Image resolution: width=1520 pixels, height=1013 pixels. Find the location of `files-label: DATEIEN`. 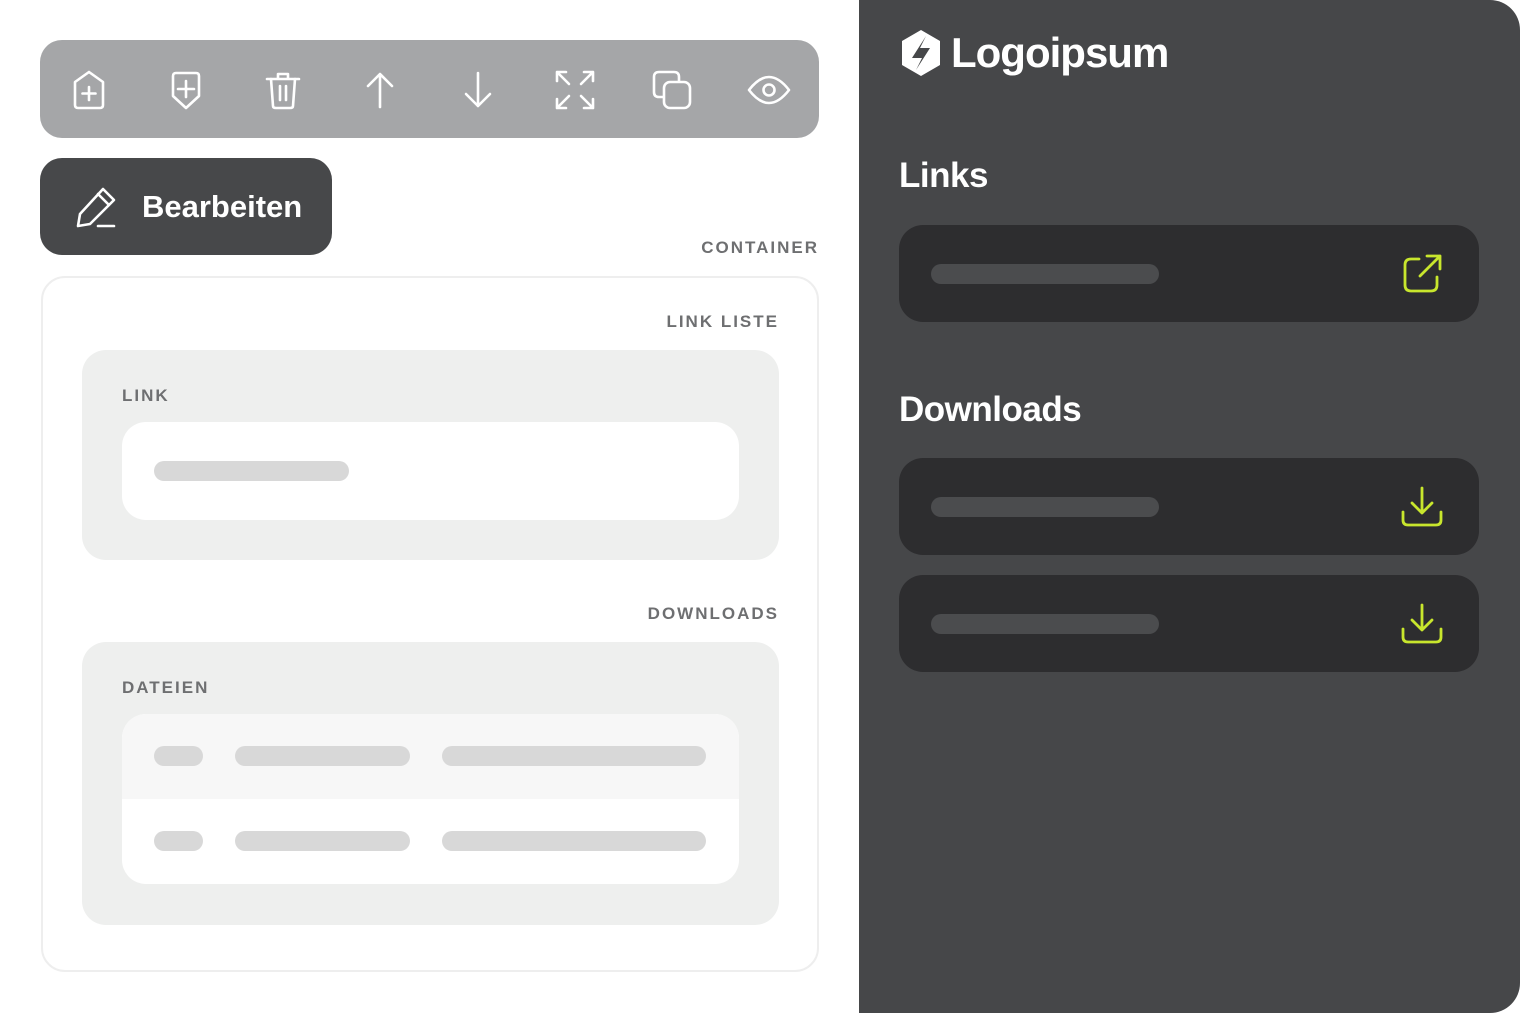

files-label: DATEIEN is located at coordinates (166, 687).